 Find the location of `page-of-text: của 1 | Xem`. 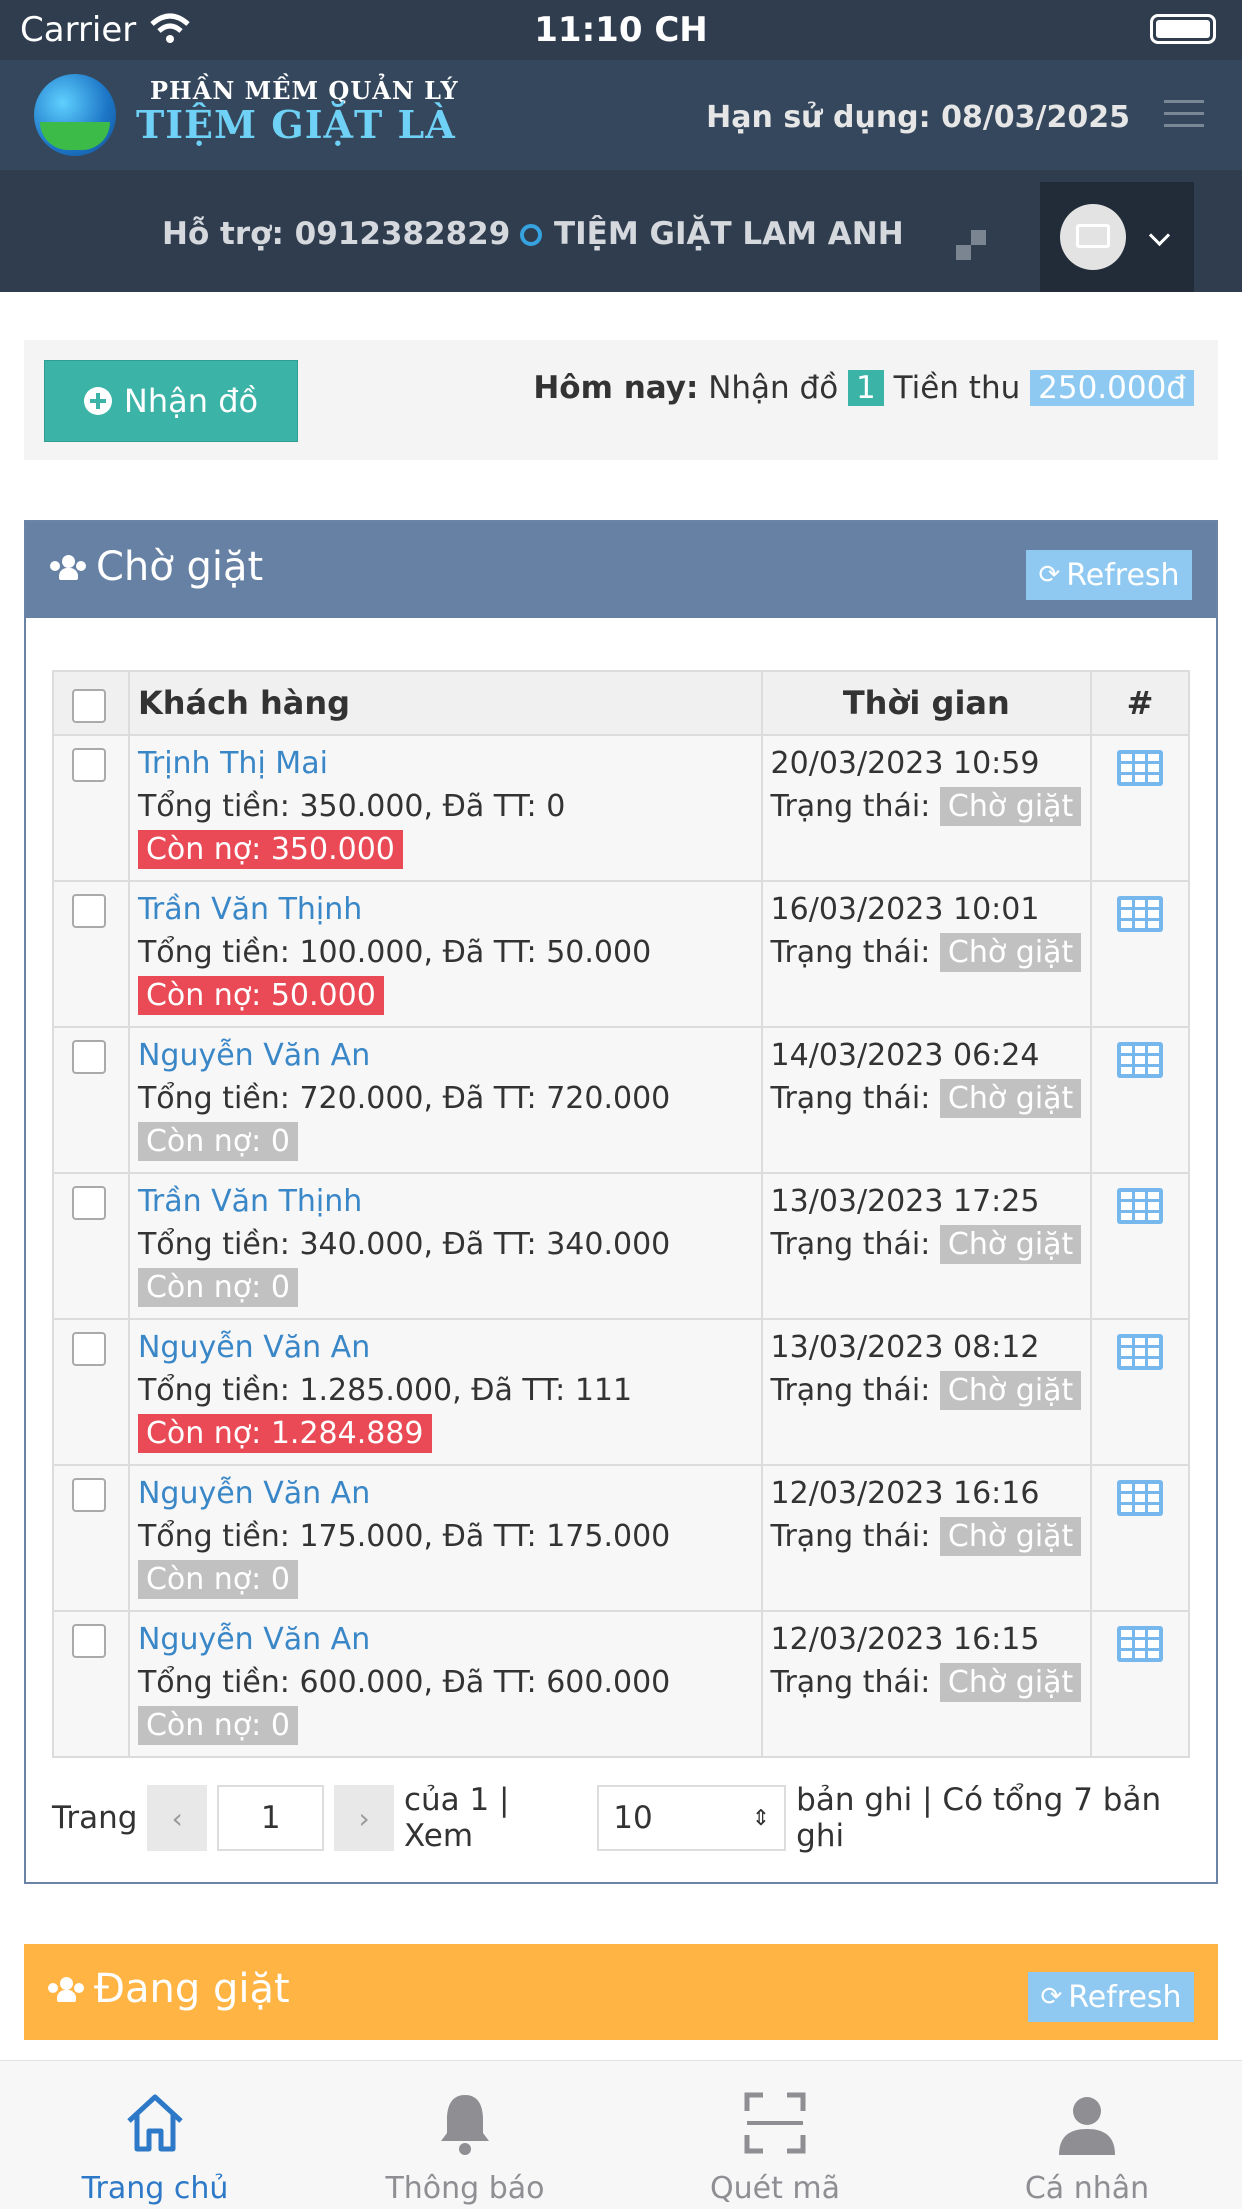

page-of-text: của 1 | Xem is located at coordinates (456, 1818).